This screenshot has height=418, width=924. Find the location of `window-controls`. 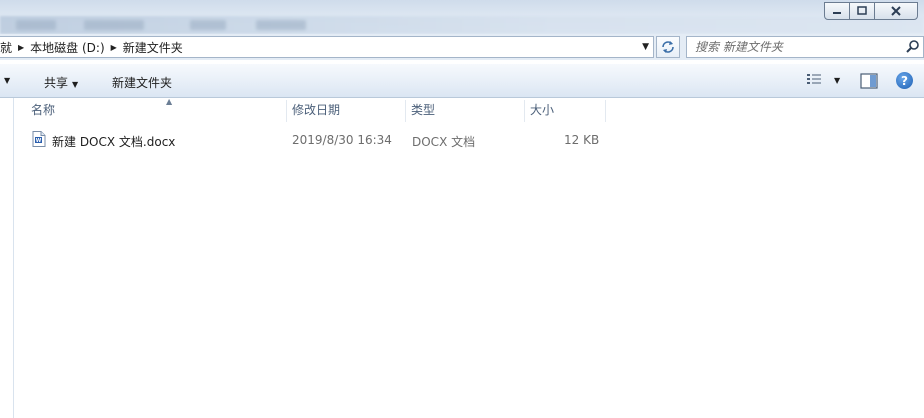

window-controls is located at coordinates (871, 11).